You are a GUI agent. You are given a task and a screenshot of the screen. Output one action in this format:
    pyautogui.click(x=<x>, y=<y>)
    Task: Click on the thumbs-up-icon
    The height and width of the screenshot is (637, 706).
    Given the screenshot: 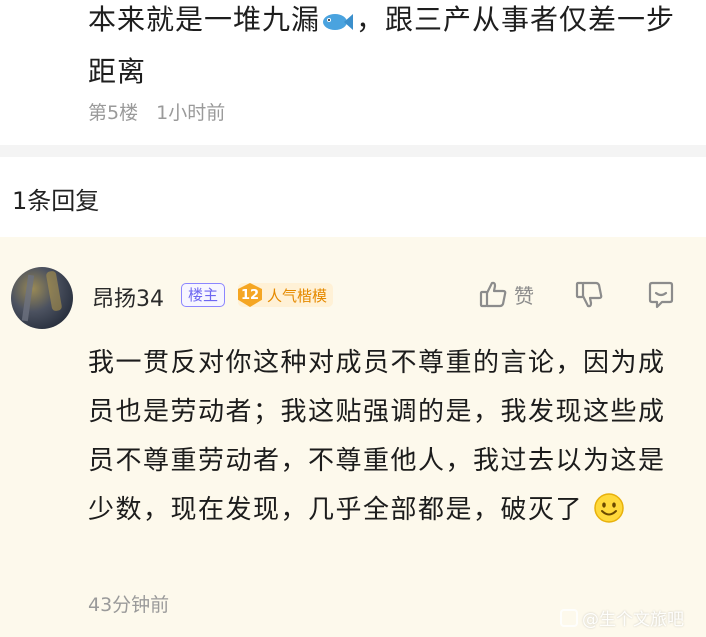 What is the action you would take?
    pyautogui.click(x=493, y=294)
    